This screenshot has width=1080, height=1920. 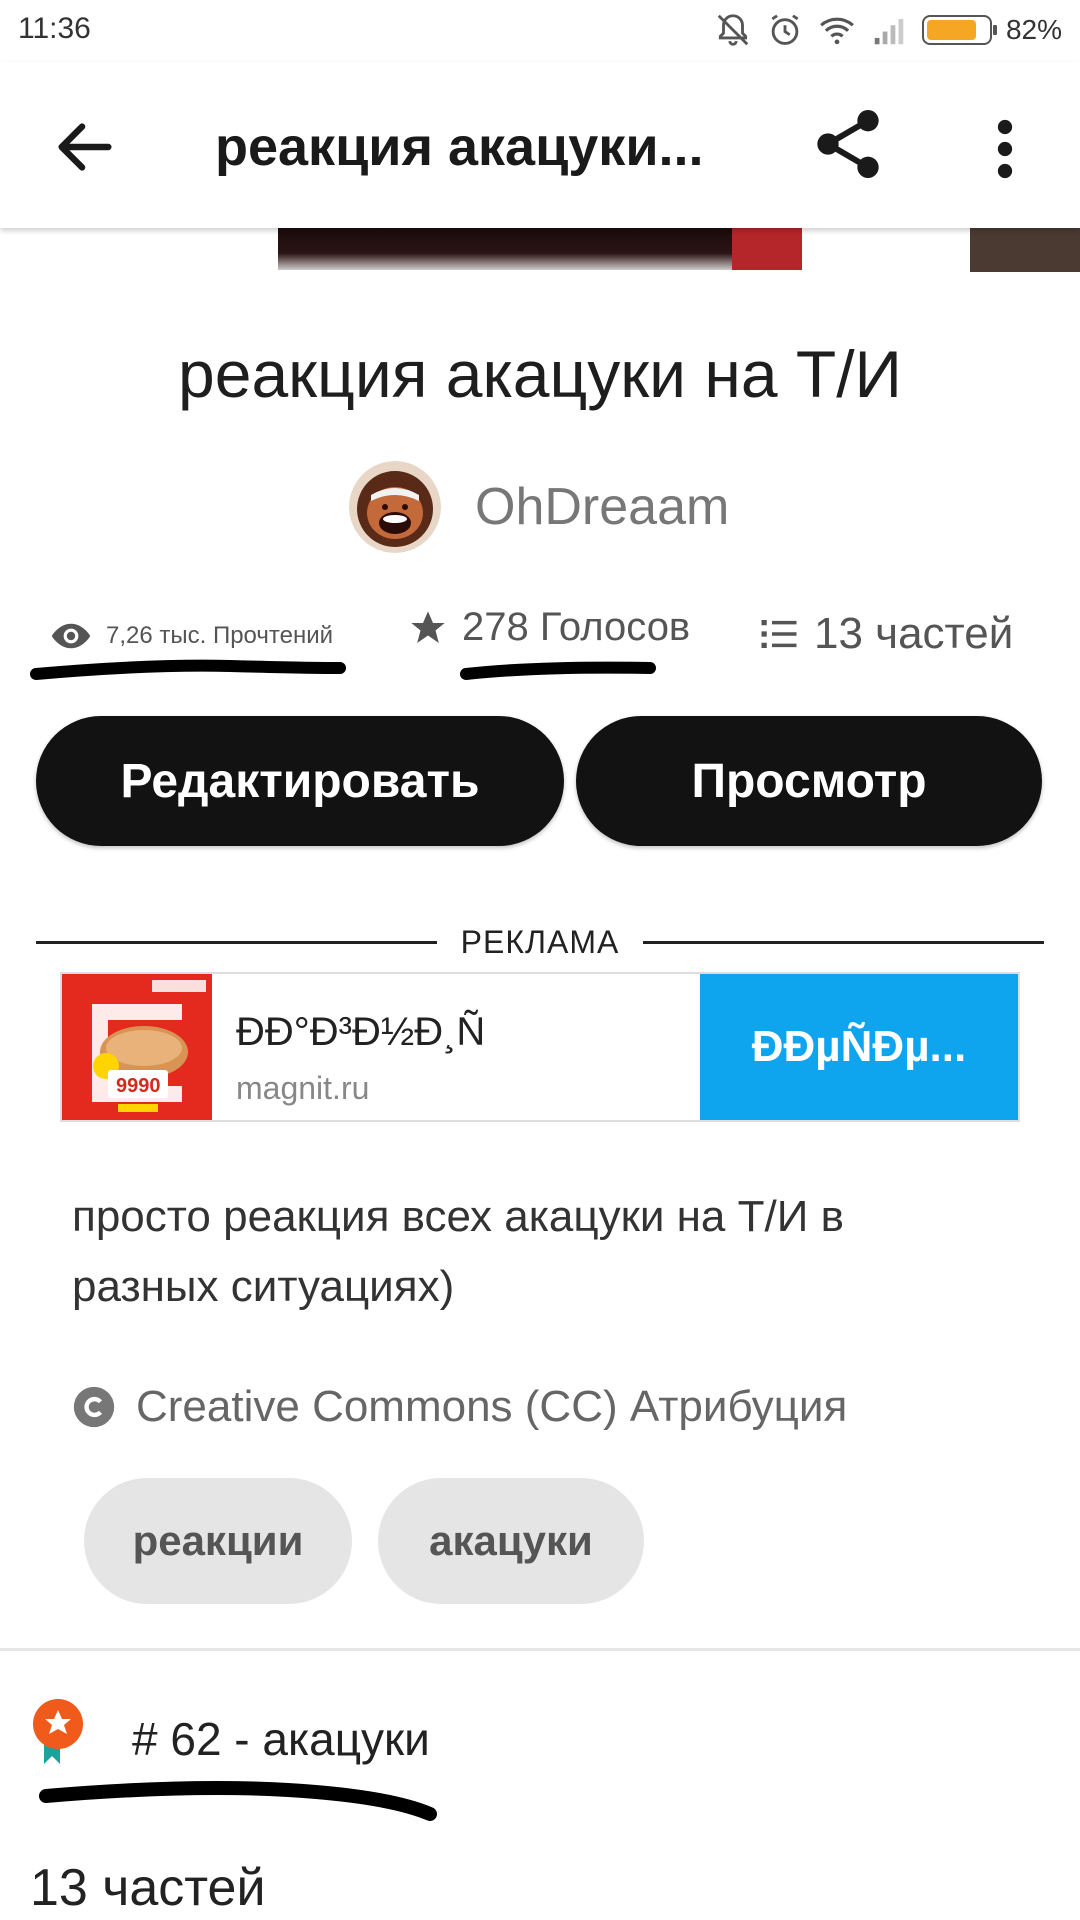 I want to click on status-time: 11:36, so click(x=54, y=28).